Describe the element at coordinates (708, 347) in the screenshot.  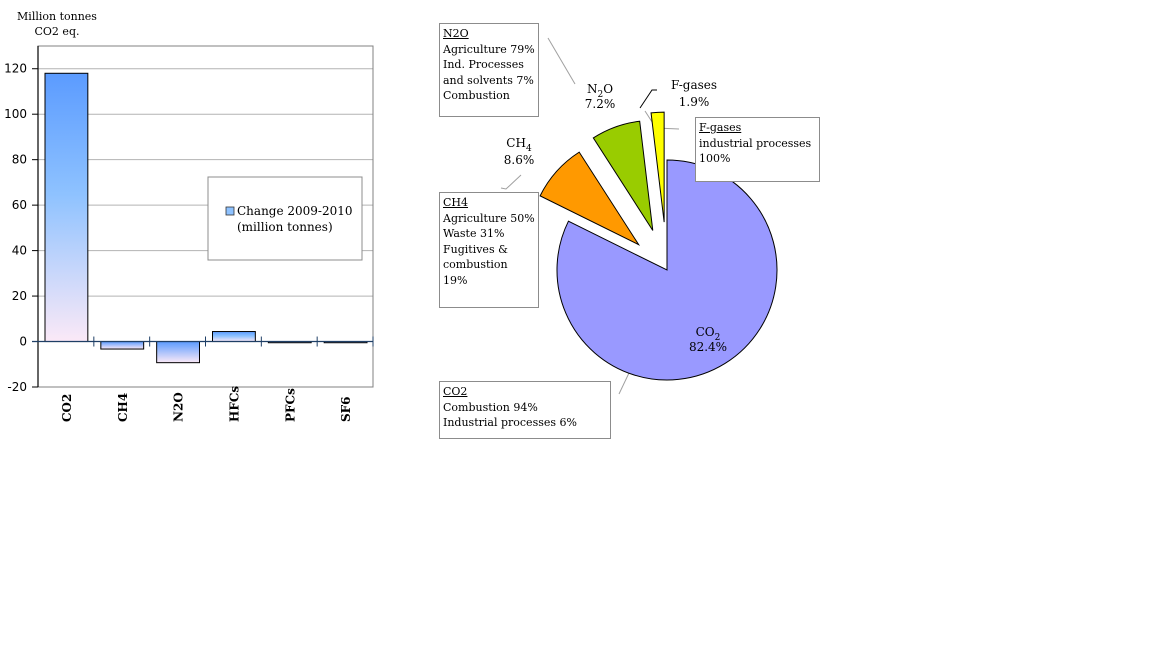
I see `slice-pct-co2: 82.4%` at that location.